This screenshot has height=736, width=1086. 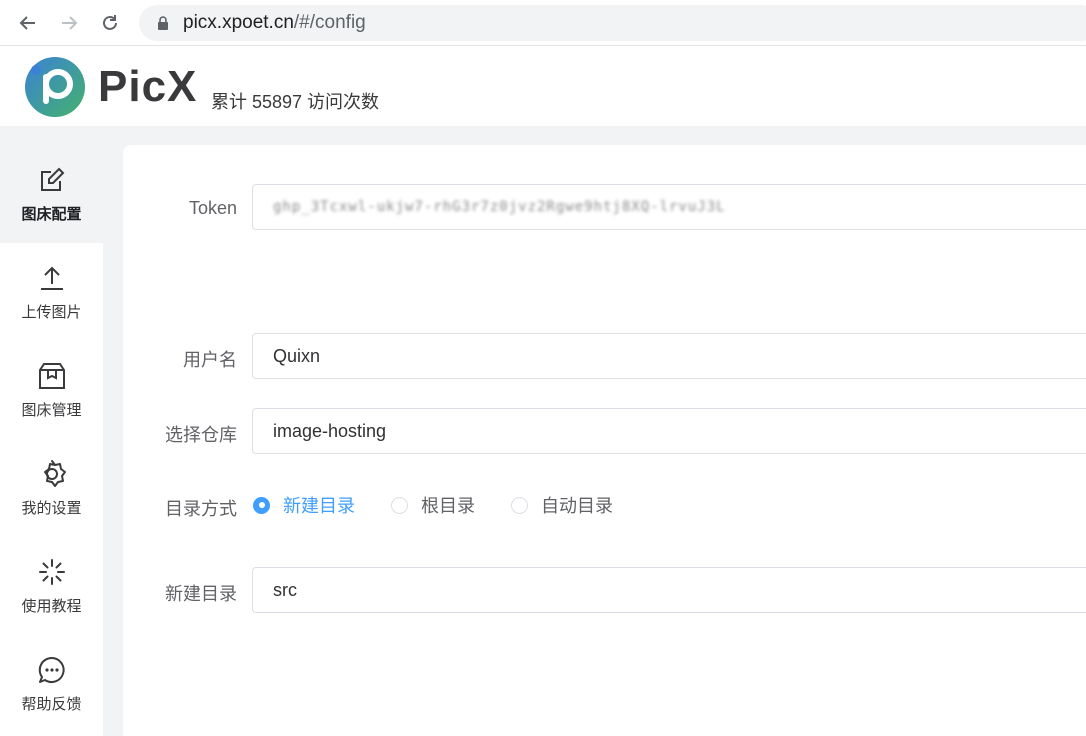 I want to click on sidebar: 图床配置 上传图片 图床管理 我的设置 使用教程 帮助反馈, so click(x=51, y=440).